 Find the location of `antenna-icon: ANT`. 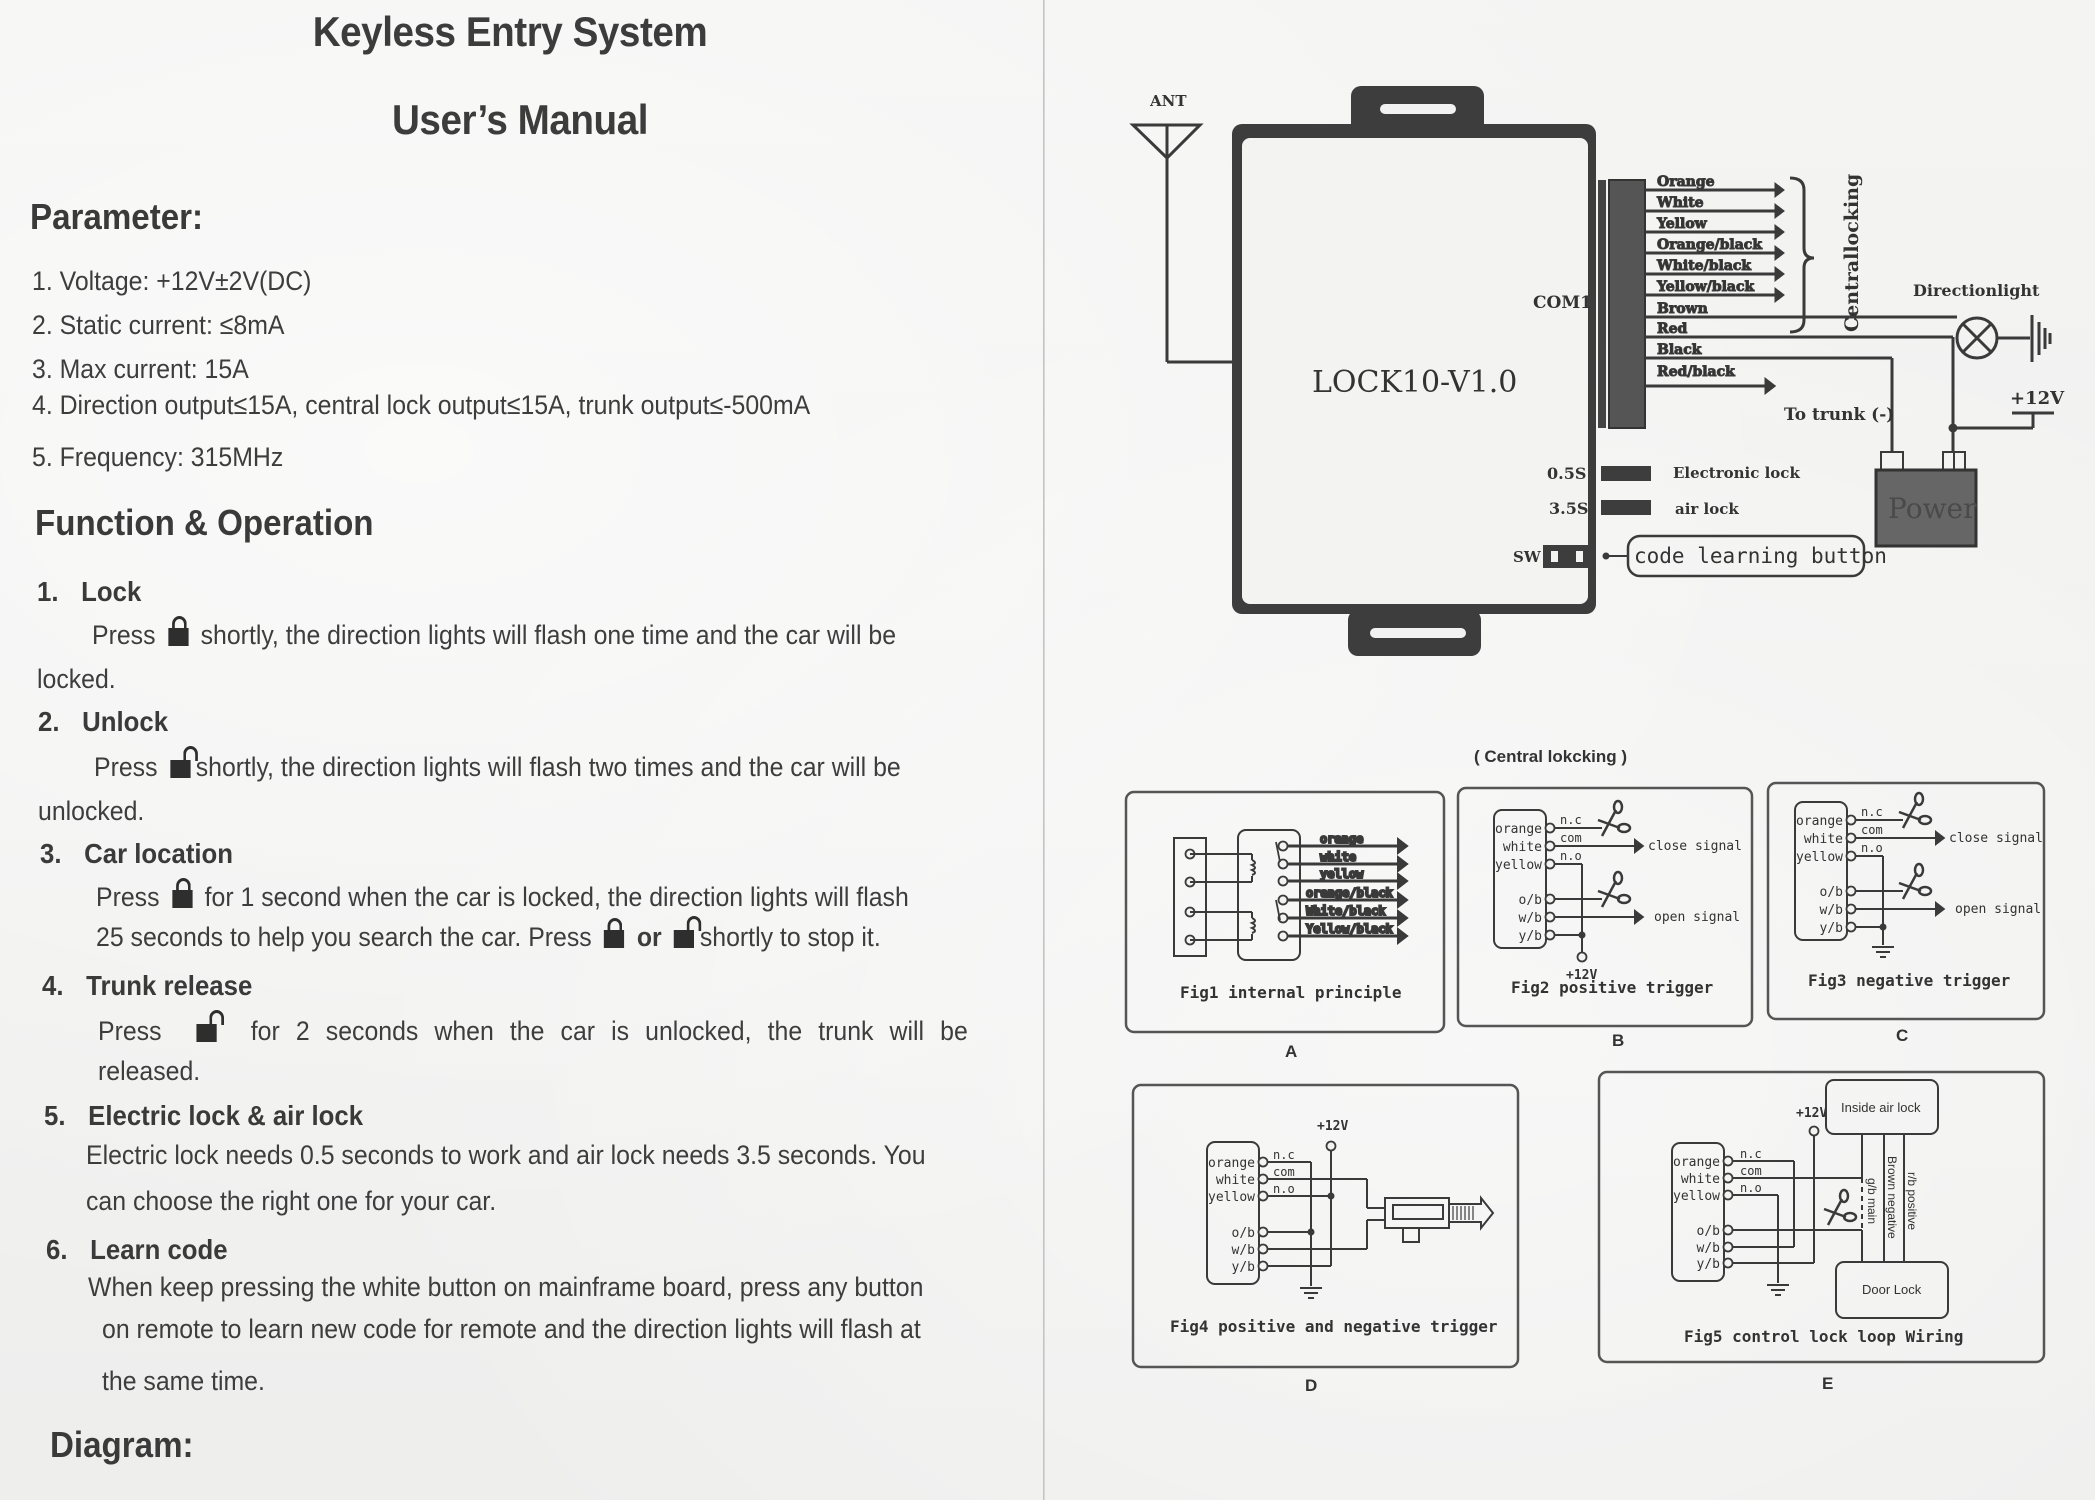

antenna-icon: ANT is located at coordinates (1180, 228).